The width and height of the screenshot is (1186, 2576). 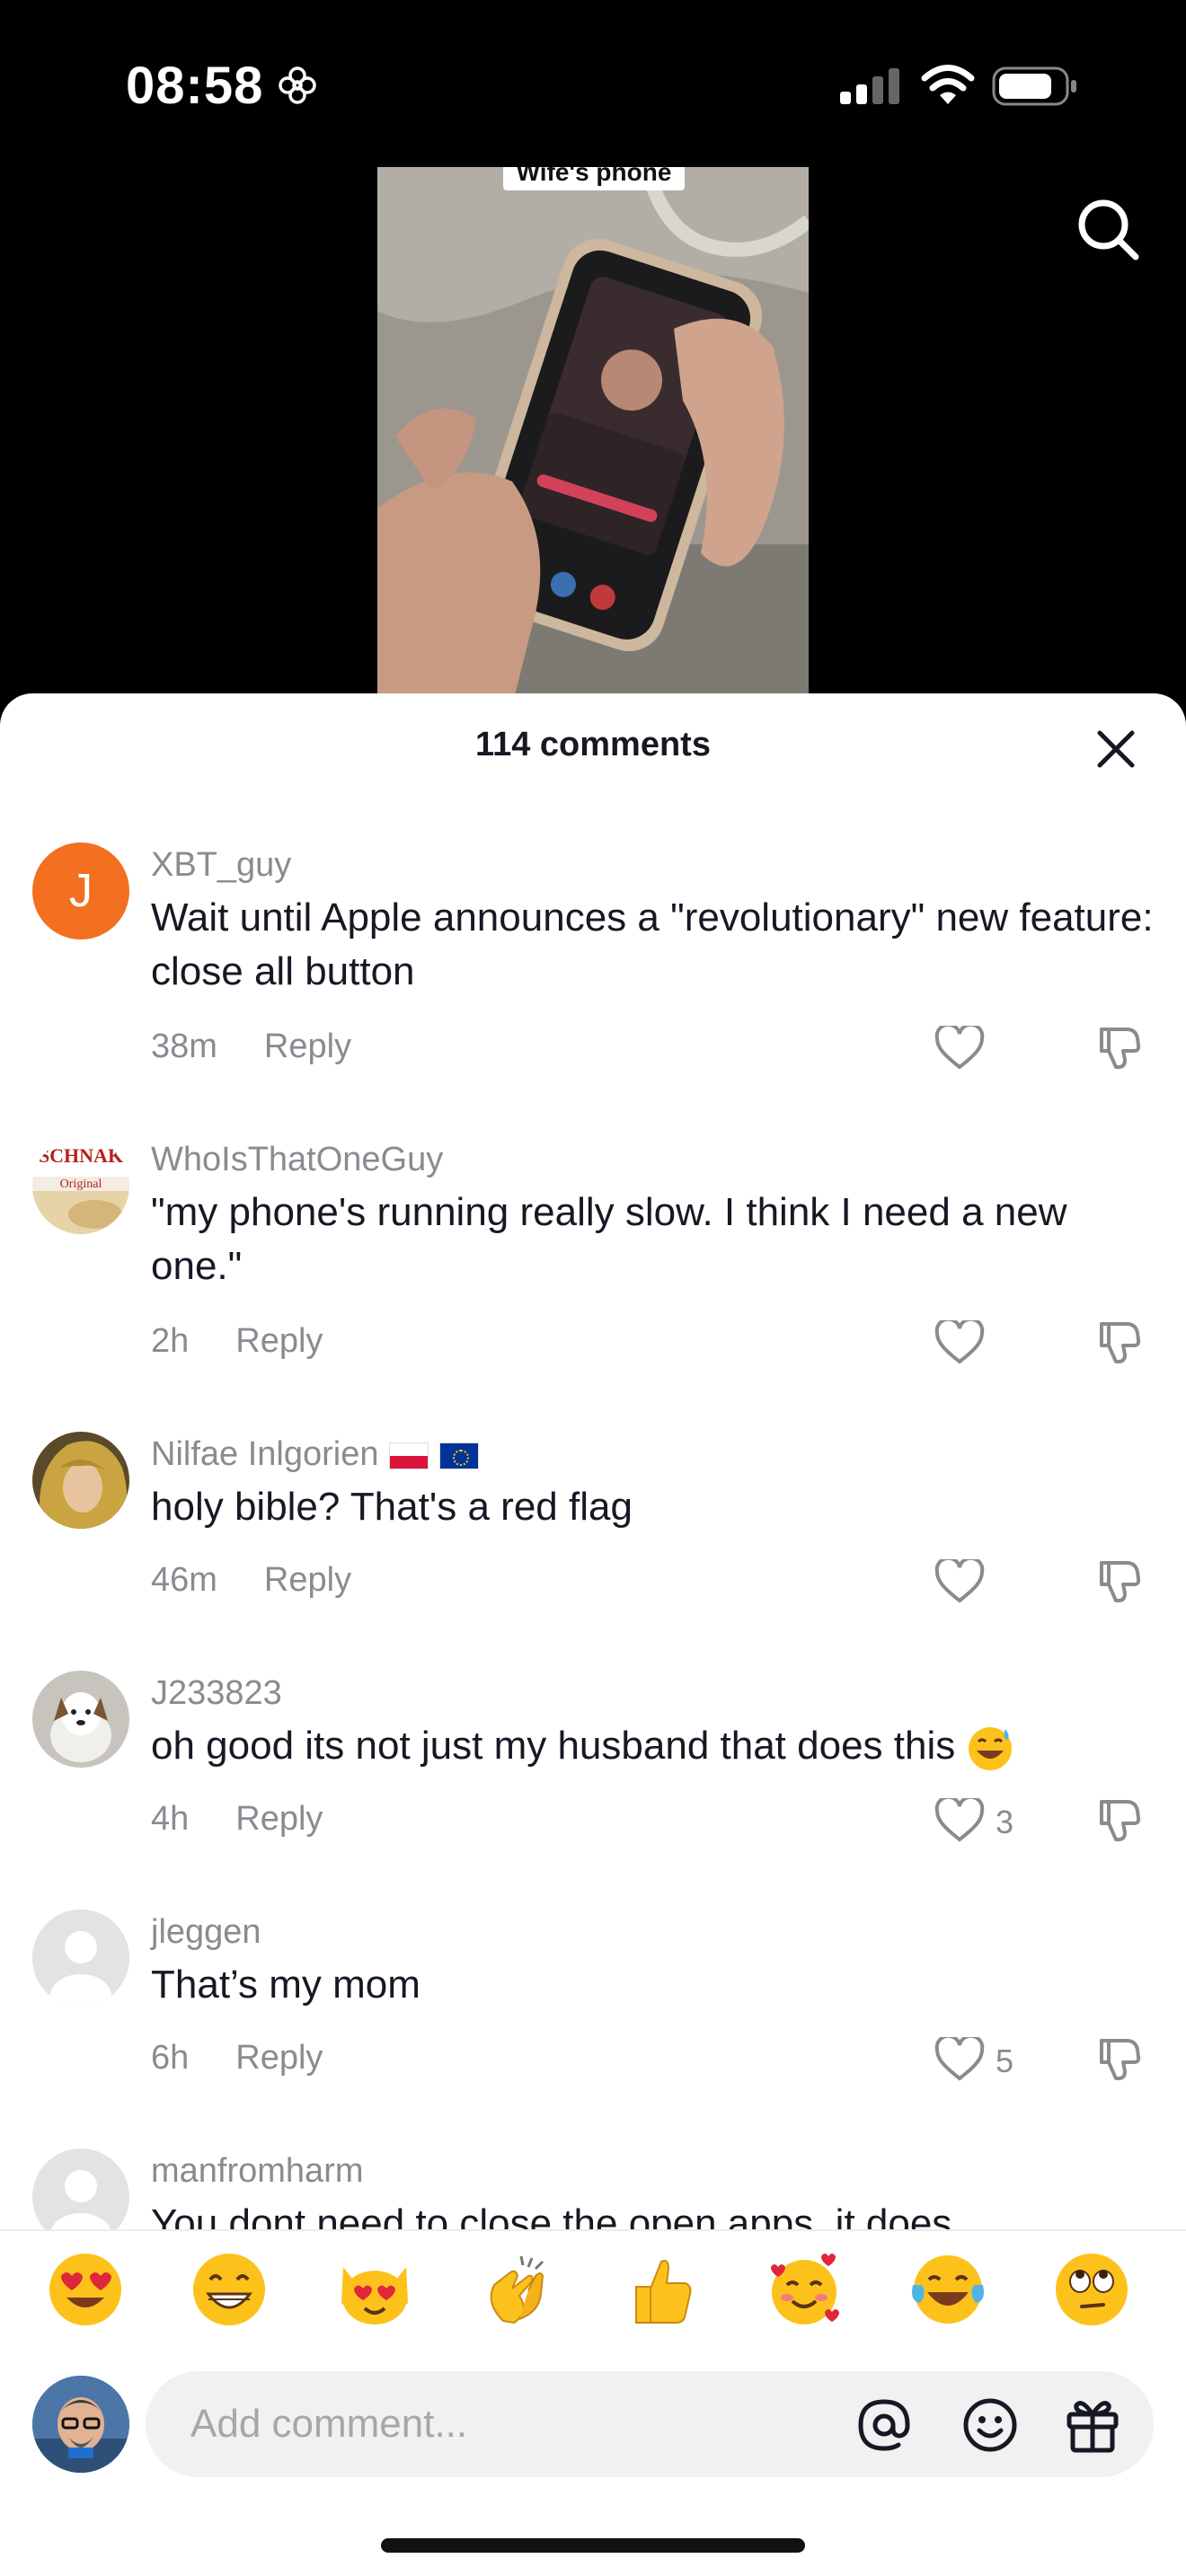 I want to click on comment-text: That’s my mom, so click(x=285, y=1985).